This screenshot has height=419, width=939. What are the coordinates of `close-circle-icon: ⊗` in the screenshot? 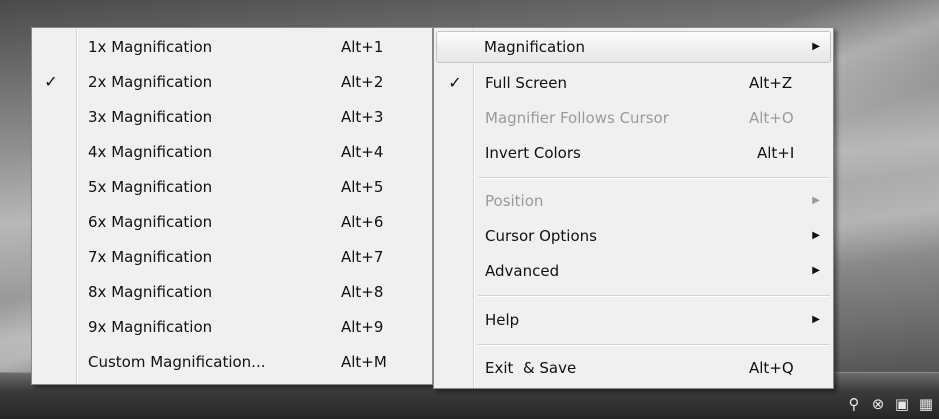 It's located at (878, 404).